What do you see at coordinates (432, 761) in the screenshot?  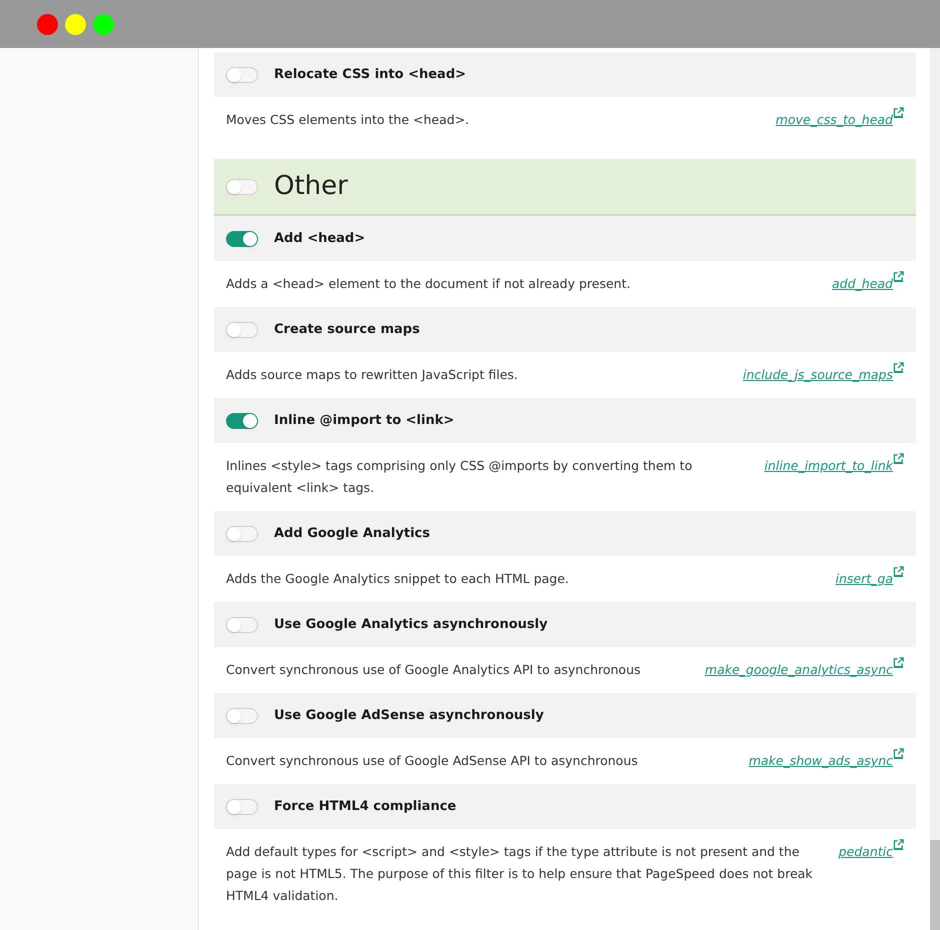 I see `filter-description: Convert synchronous use of Google AdSense API to asynchronous` at bounding box center [432, 761].